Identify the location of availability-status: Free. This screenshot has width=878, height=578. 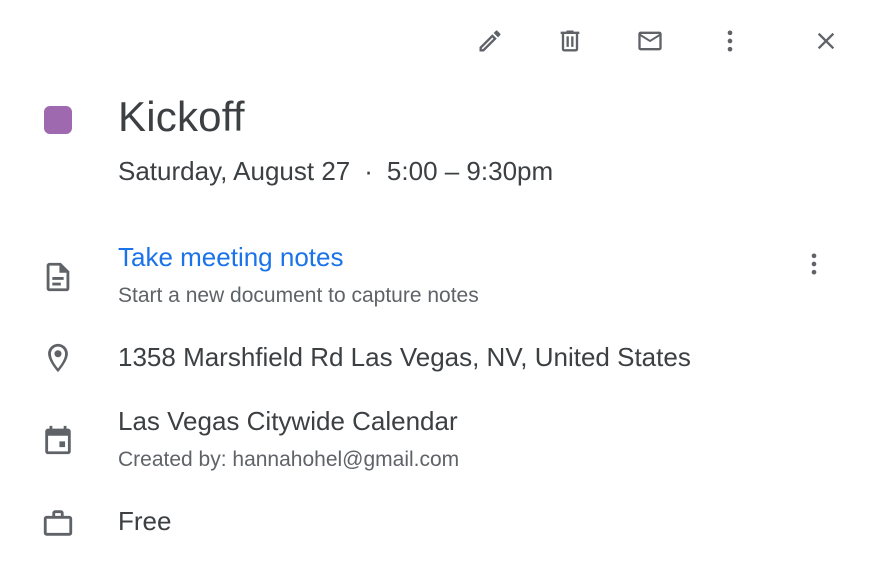
(145, 521).